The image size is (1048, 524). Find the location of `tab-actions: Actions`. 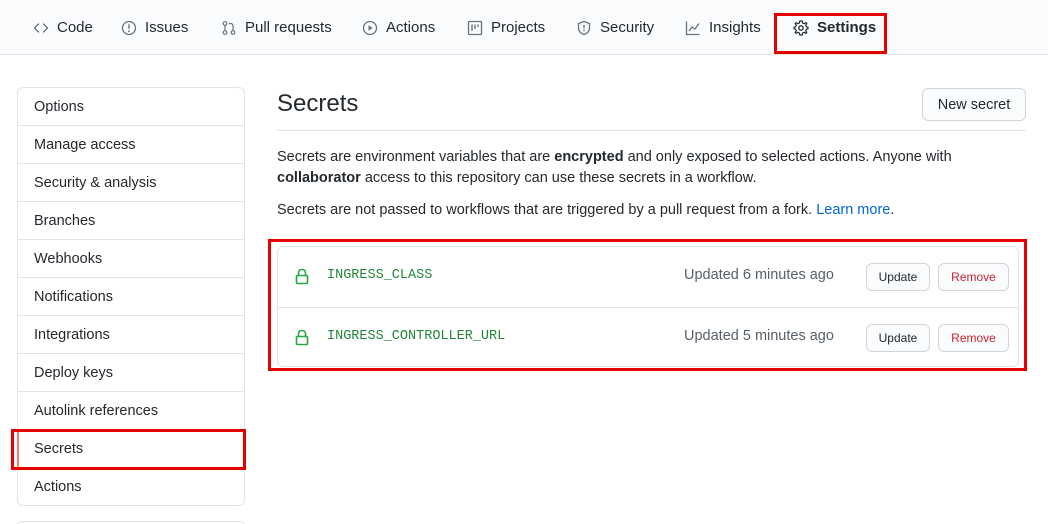

tab-actions: Actions is located at coordinates (398, 27).